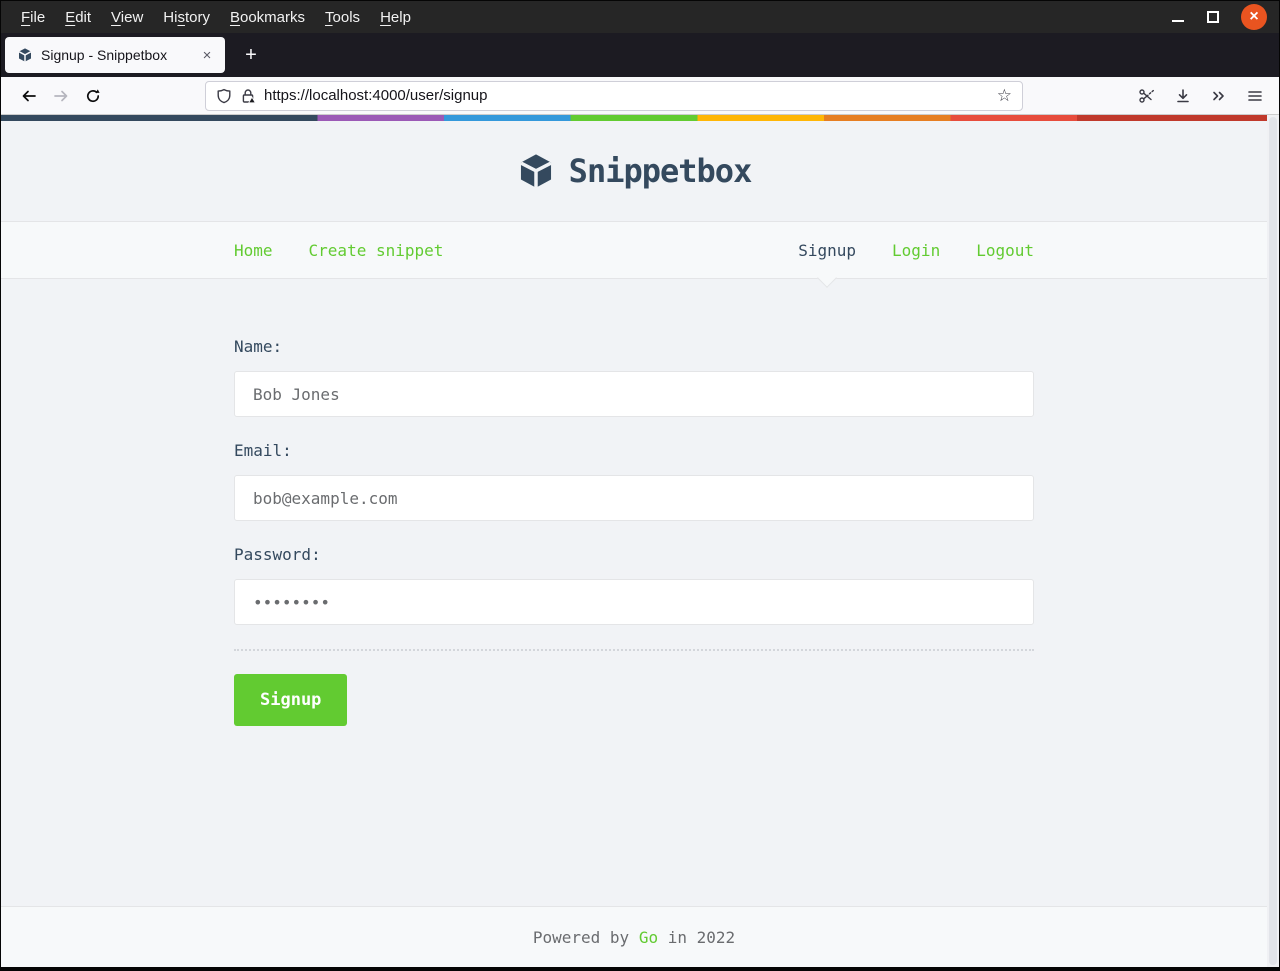 The height and width of the screenshot is (971, 1280). I want to click on nav-left: Home Create snippet, so click(338, 250).